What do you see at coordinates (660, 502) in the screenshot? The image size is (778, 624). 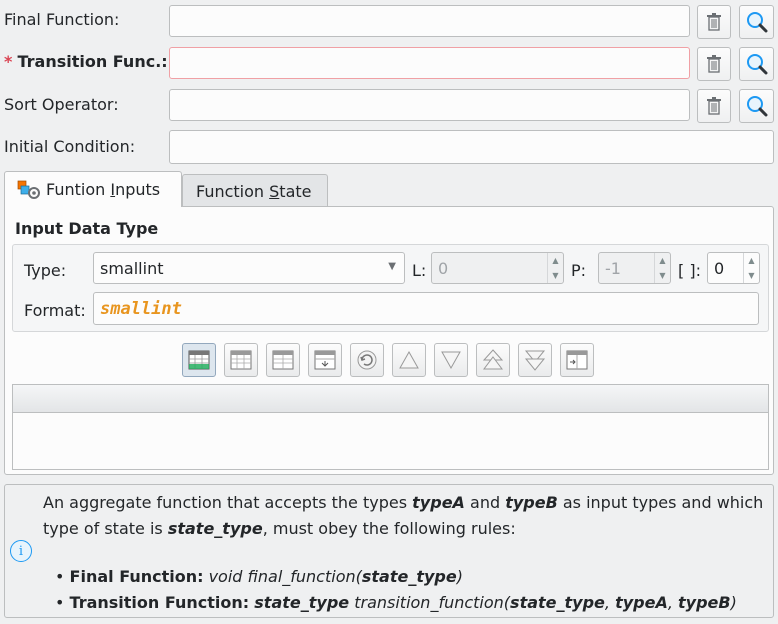 I see `info-text-segment: as input types and which` at bounding box center [660, 502].